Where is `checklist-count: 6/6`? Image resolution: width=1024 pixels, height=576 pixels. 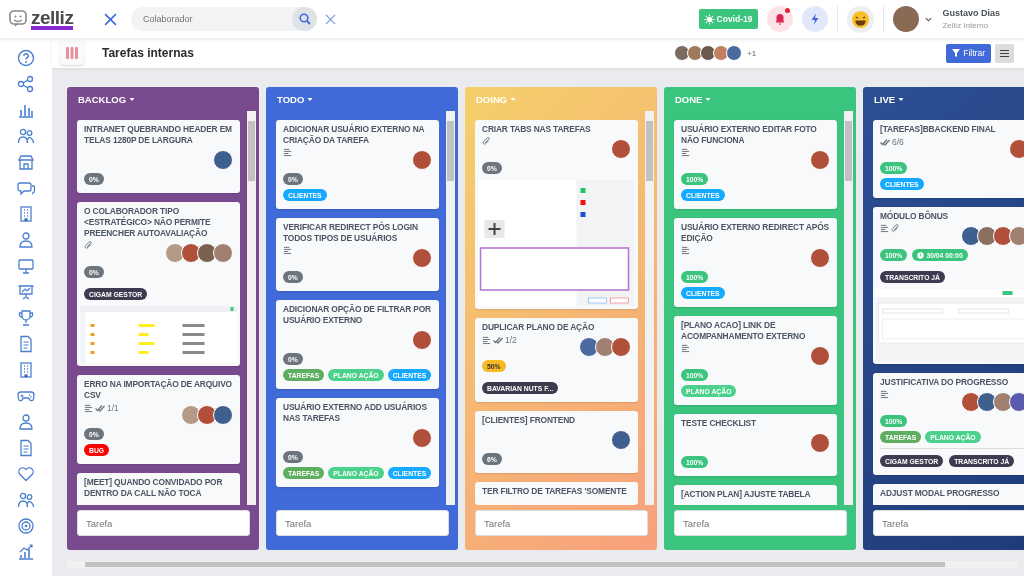
checklist-count: 6/6 is located at coordinates (892, 142).